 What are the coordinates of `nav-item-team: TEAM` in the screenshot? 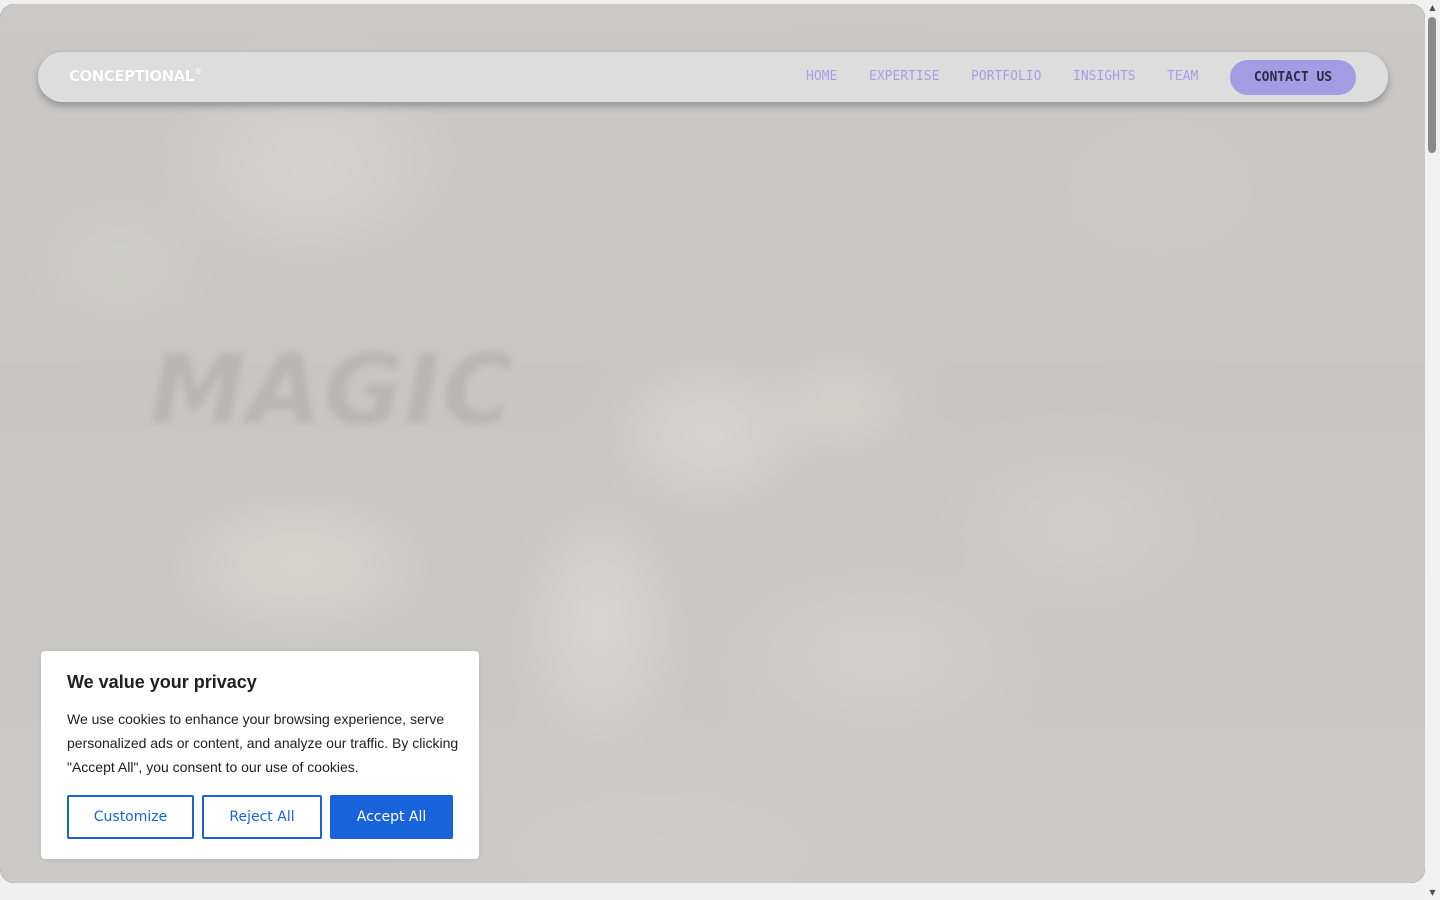 It's located at (1182, 76).